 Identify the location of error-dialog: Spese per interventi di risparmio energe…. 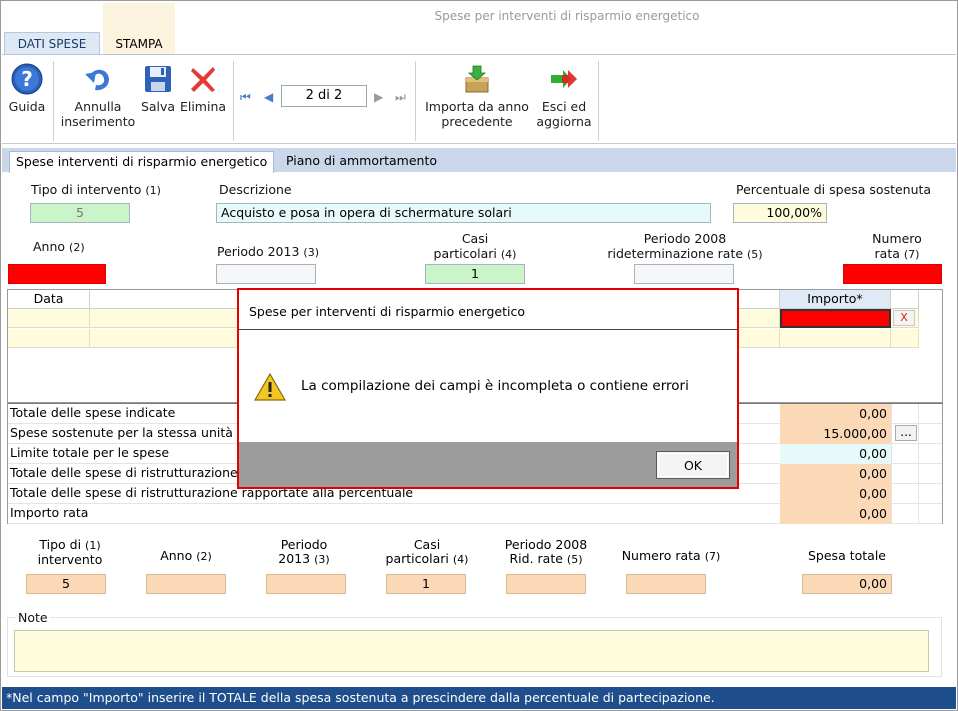
(488, 388).